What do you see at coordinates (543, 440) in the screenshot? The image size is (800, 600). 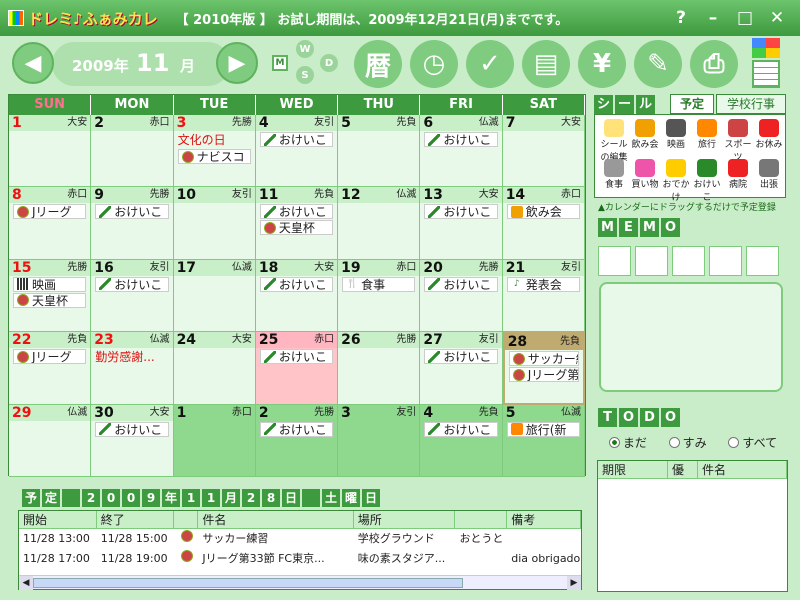 I see `day-cell: 5 仏滅 旅行(新` at bounding box center [543, 440].